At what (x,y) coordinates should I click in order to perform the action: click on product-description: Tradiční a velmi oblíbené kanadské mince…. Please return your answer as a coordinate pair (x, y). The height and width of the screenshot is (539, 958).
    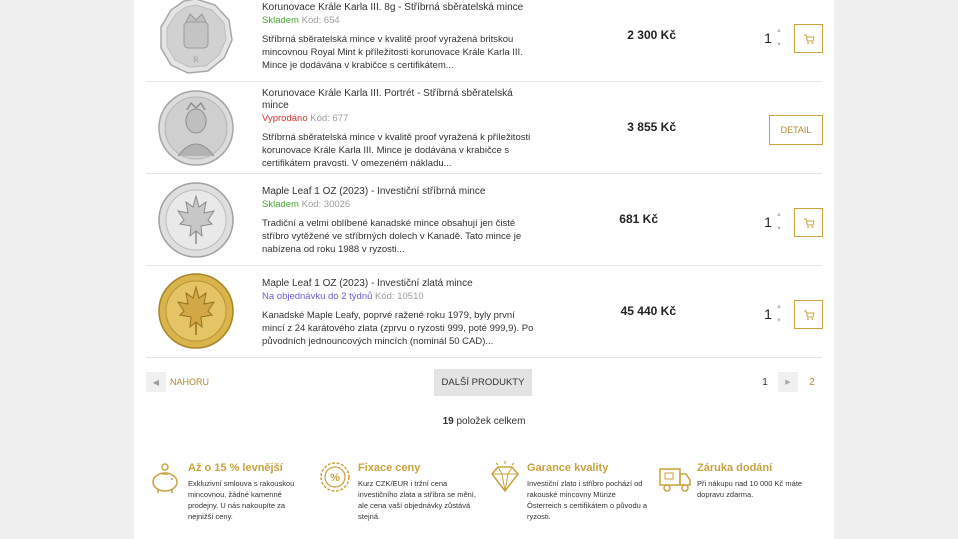
    Looking at the image, I should click on (392, 236).